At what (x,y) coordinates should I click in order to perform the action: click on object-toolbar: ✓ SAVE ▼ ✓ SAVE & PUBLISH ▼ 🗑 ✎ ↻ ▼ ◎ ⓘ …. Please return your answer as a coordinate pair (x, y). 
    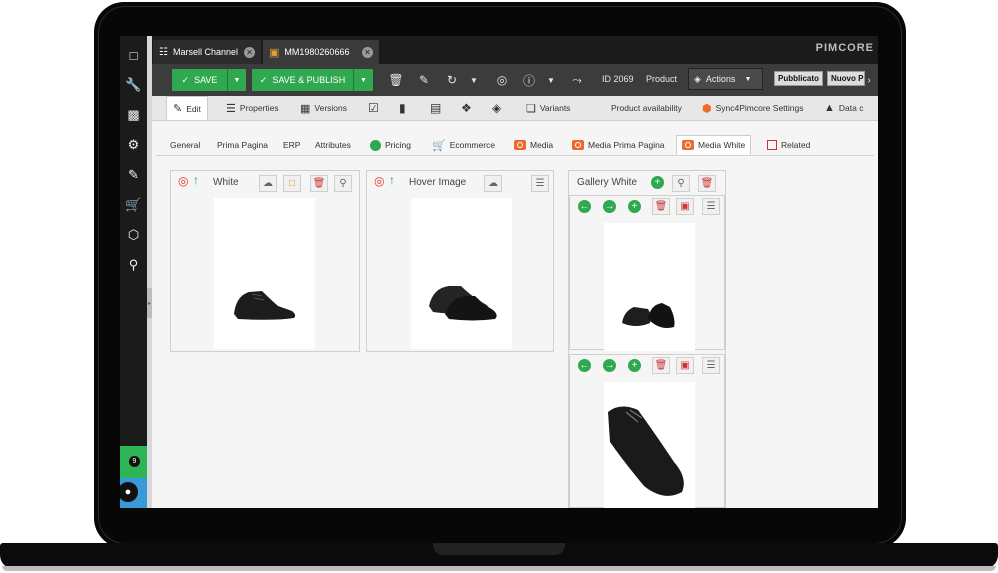
    Looking at the image, I should click on (515, 80).